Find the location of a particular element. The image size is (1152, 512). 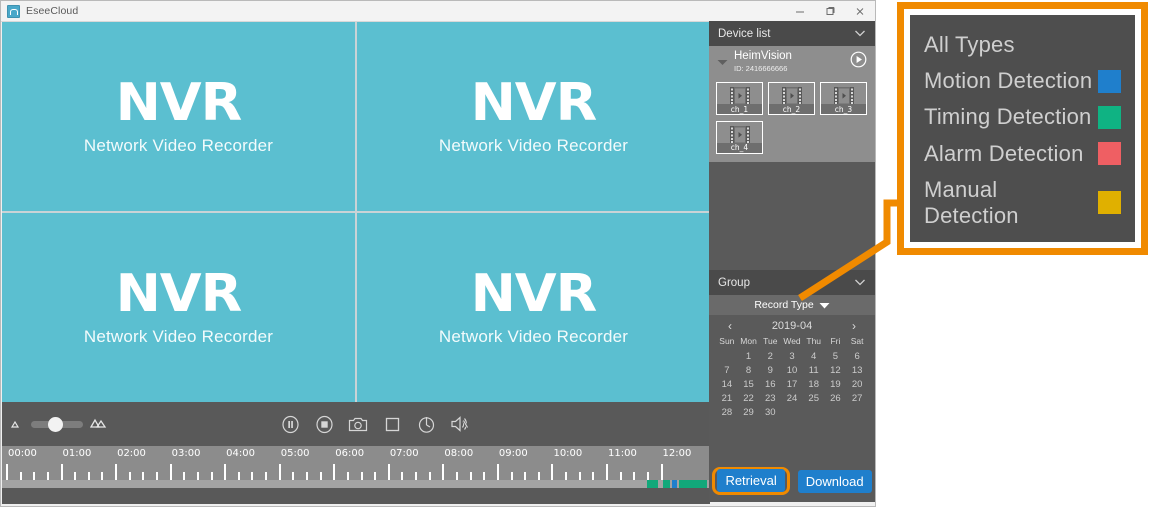

channel-label: ch_3 is located at coordinates (843, 109).